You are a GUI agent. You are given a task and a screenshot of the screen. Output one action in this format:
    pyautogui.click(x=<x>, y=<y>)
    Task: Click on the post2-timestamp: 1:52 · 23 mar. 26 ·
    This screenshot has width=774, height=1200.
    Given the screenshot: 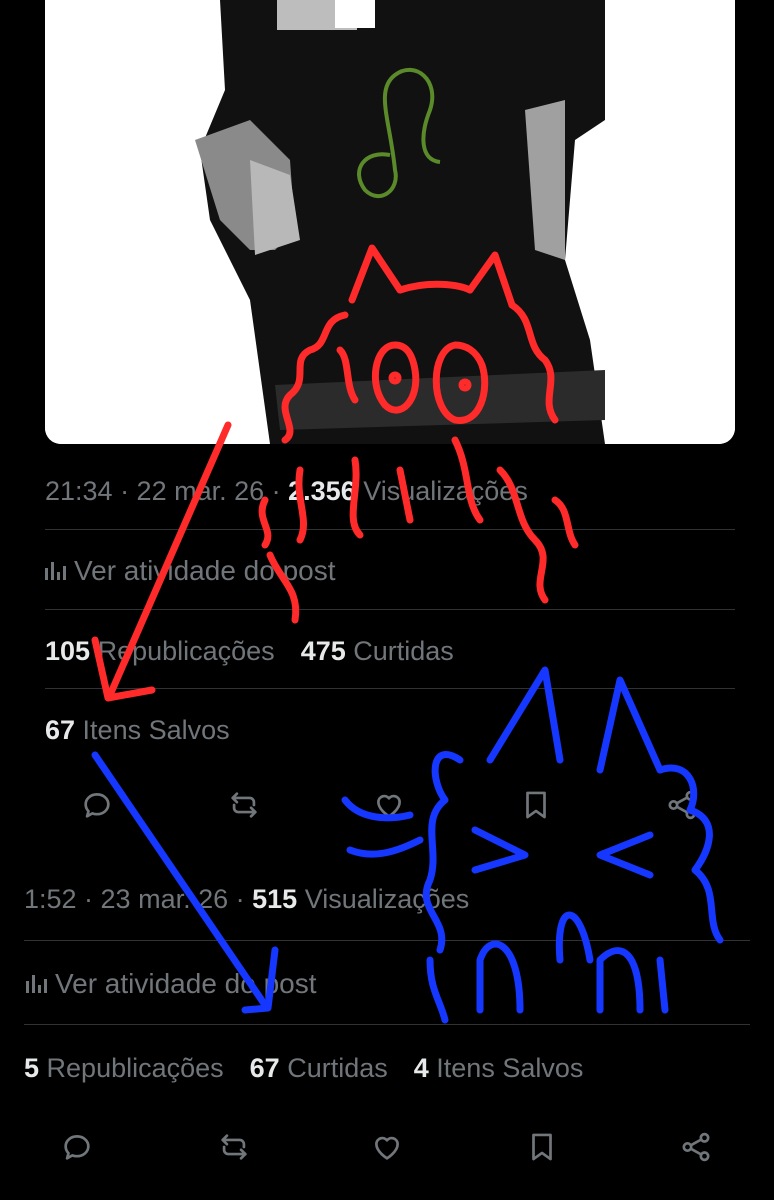 What is the action you would take?
    pyautogui.click(x=138, y=899)
    